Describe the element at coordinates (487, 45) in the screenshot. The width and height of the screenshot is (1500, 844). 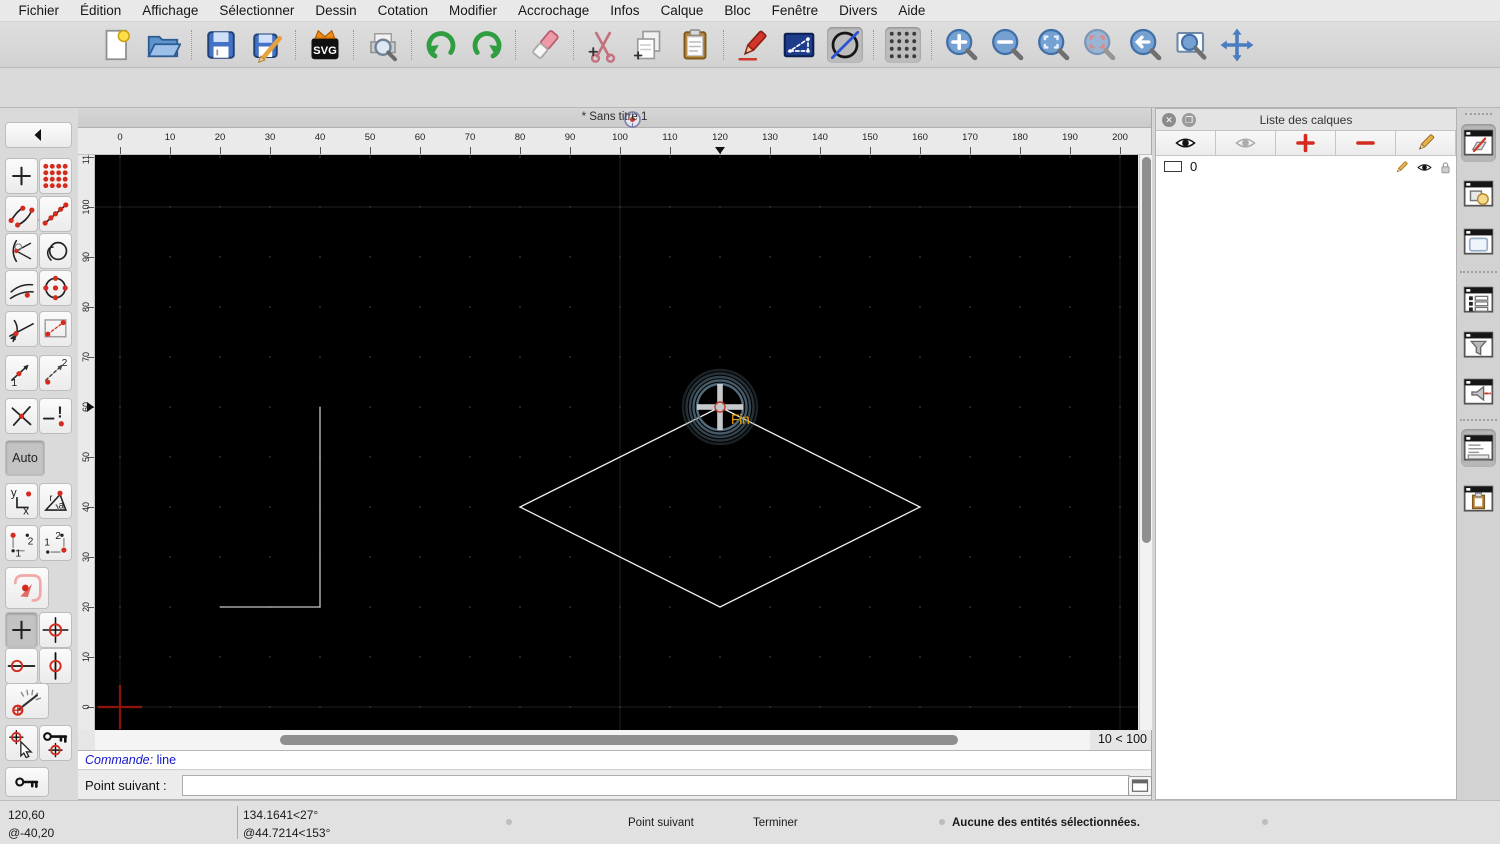
I see `redo-button` at that location.